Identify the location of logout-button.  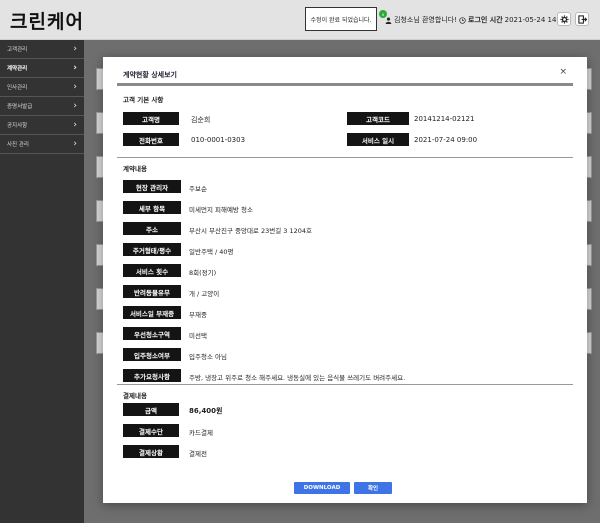
(582, 19).